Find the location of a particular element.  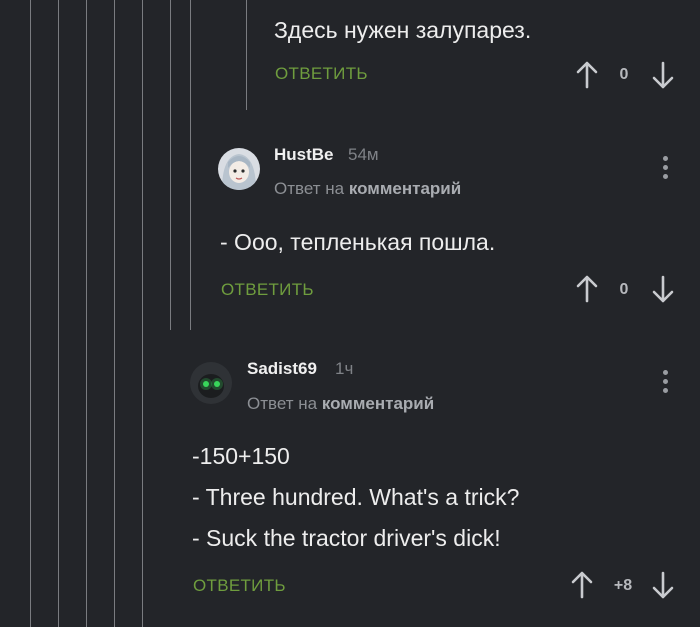

comment-body-line: - Suck the tractor driver's dick! is located at coordinates (346, 538).